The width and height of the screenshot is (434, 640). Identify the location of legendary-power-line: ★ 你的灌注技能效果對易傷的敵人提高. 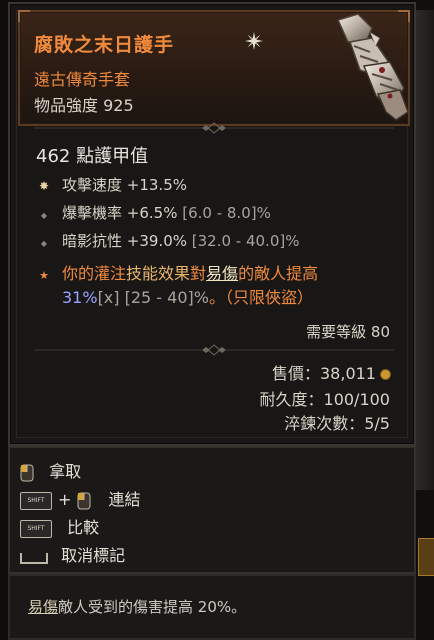
(177, 272).